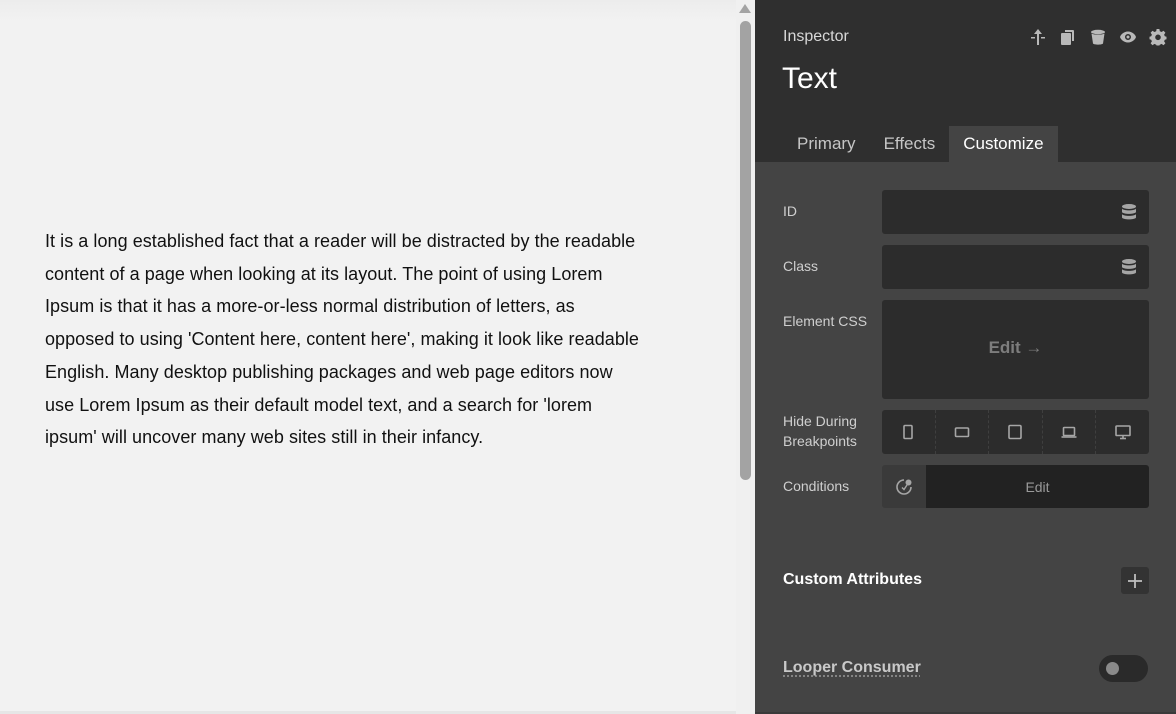  I want to click on phone-icon, so click(908, 432).